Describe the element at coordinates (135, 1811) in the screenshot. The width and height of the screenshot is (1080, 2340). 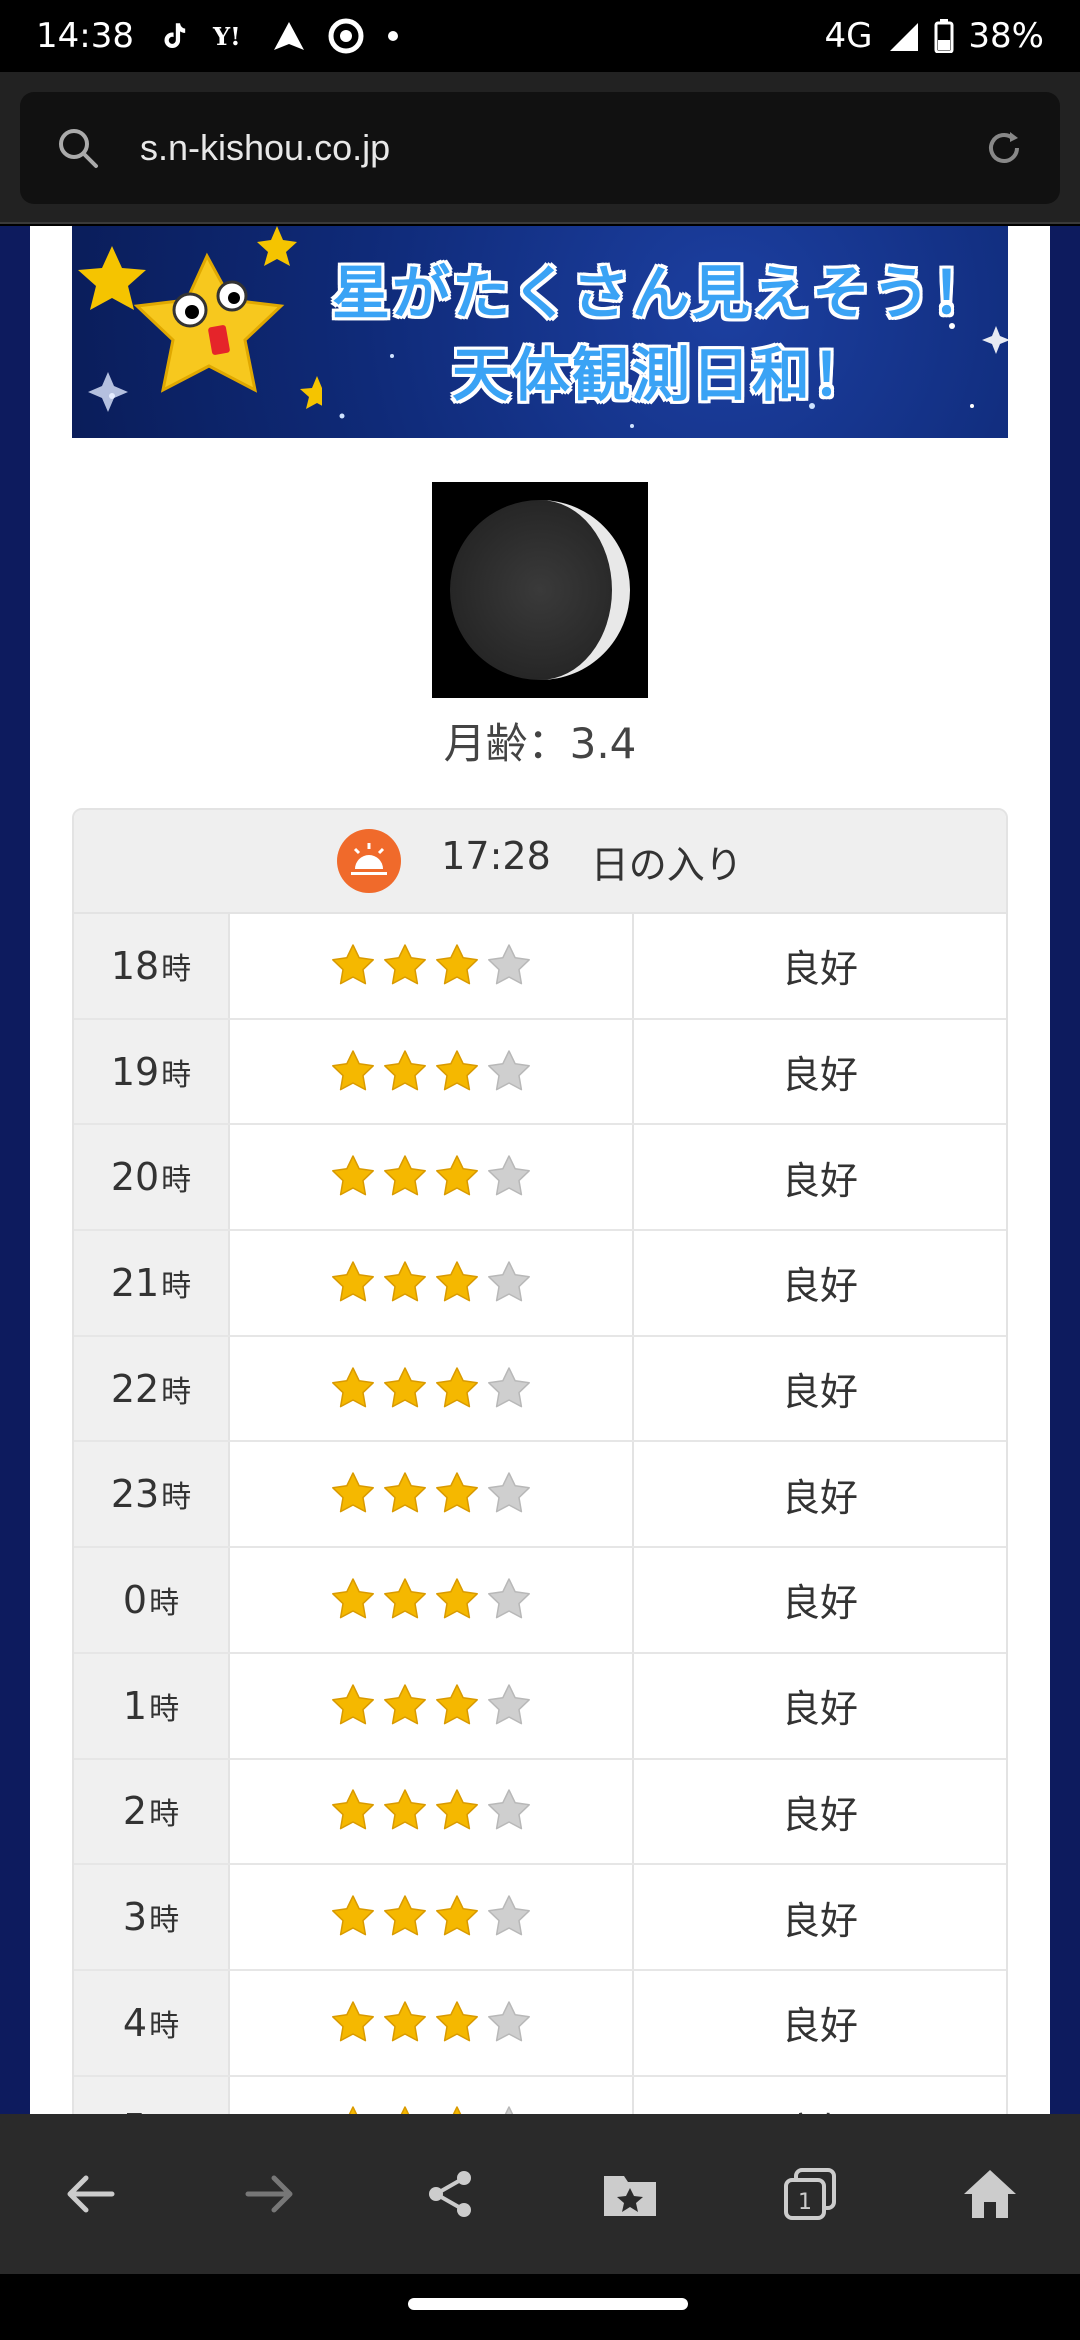
I see `hour-value: 2` at that location.